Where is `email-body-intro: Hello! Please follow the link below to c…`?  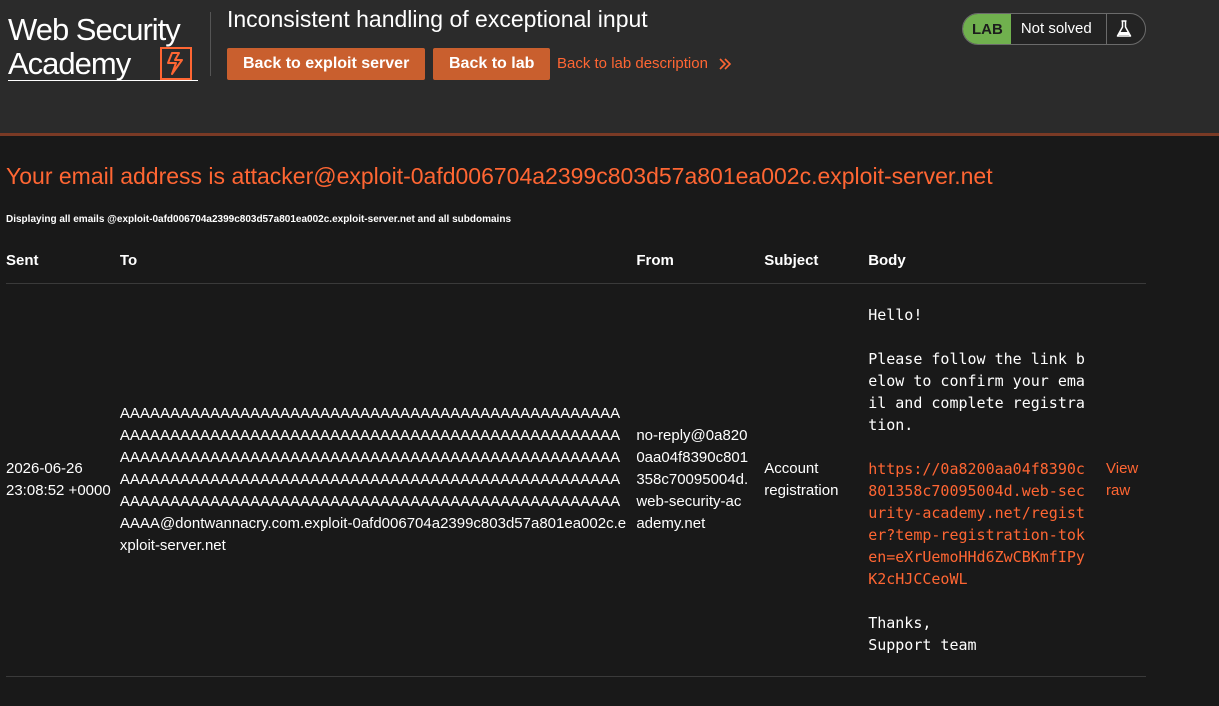
email-body-intro: Hello! Please follow the link below to c… is located at coordinates (976, 370).